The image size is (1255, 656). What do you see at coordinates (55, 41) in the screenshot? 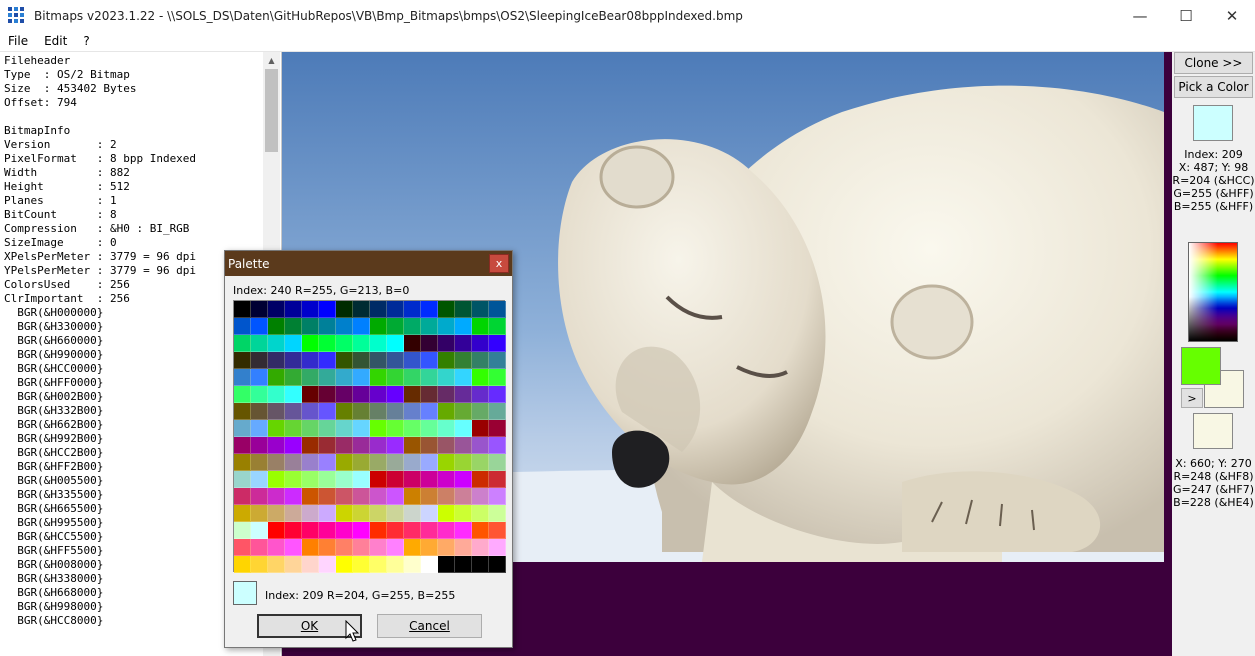
I see `menu-edit: Edit` at bounding box center [55, 41].